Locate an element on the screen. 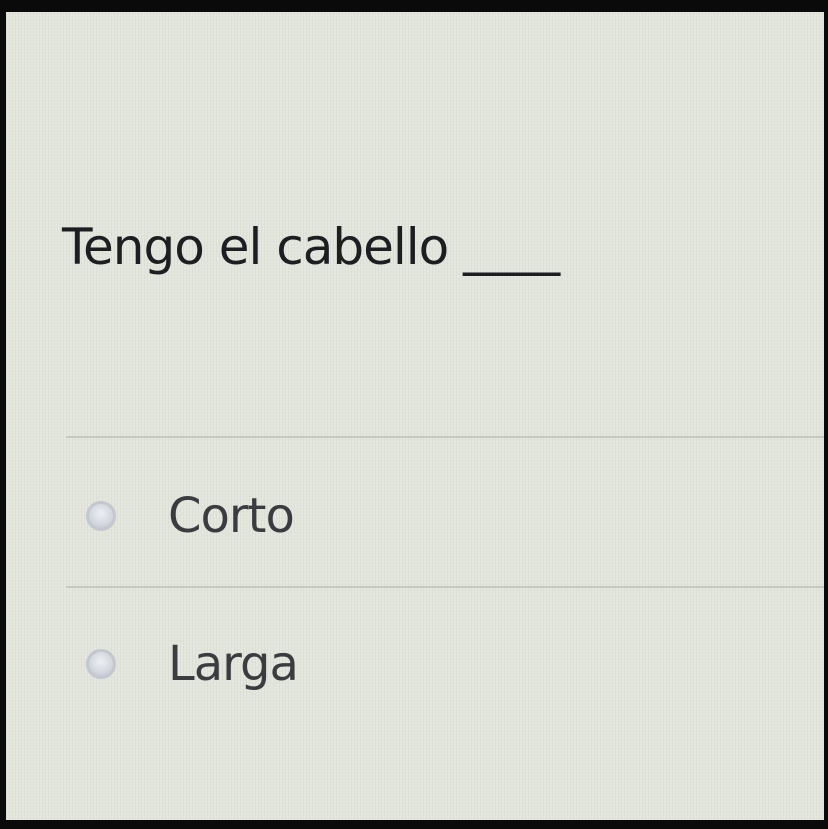 The width and height of the screenshot is (828, 829). answer-option-label: Larga is located at coordinates (233, 664).